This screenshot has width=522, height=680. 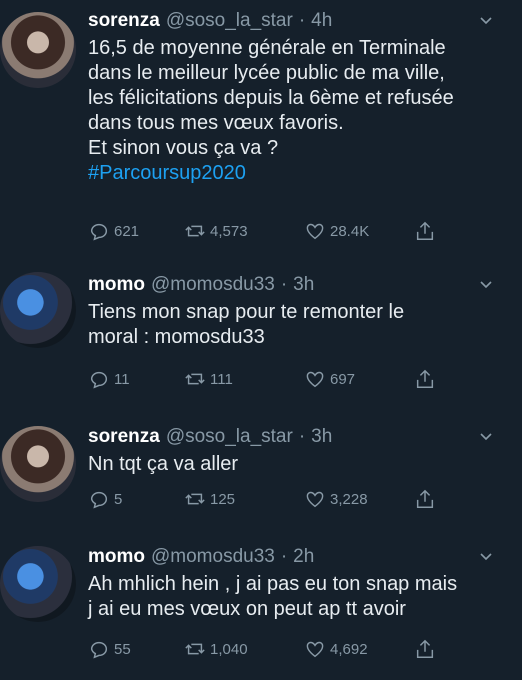 I want to click on reply-count: 55, so click(x=122, y=649).